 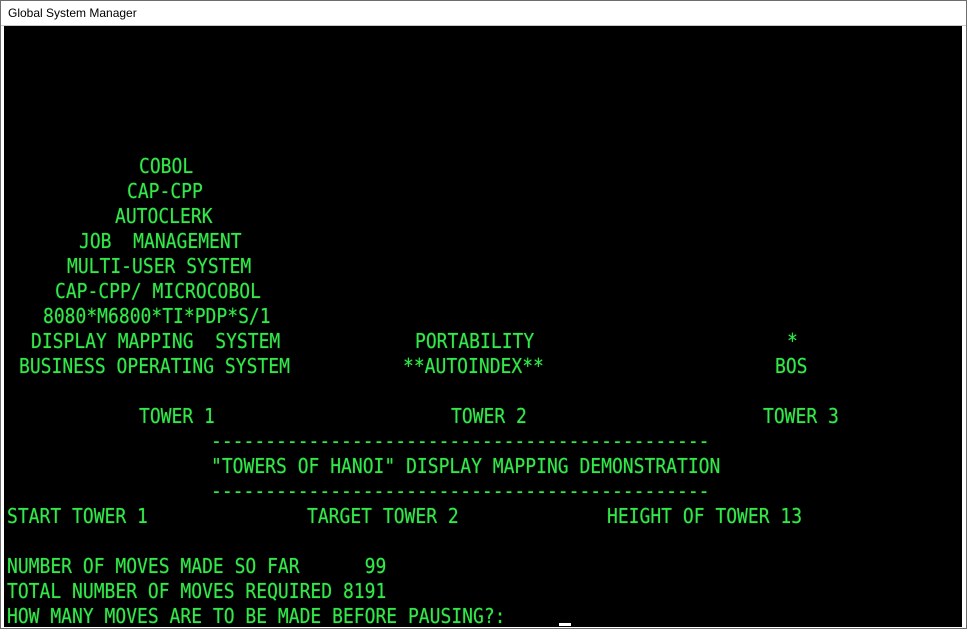 I want to click on window-title: Global System Manager, so click(x=72, y=13).